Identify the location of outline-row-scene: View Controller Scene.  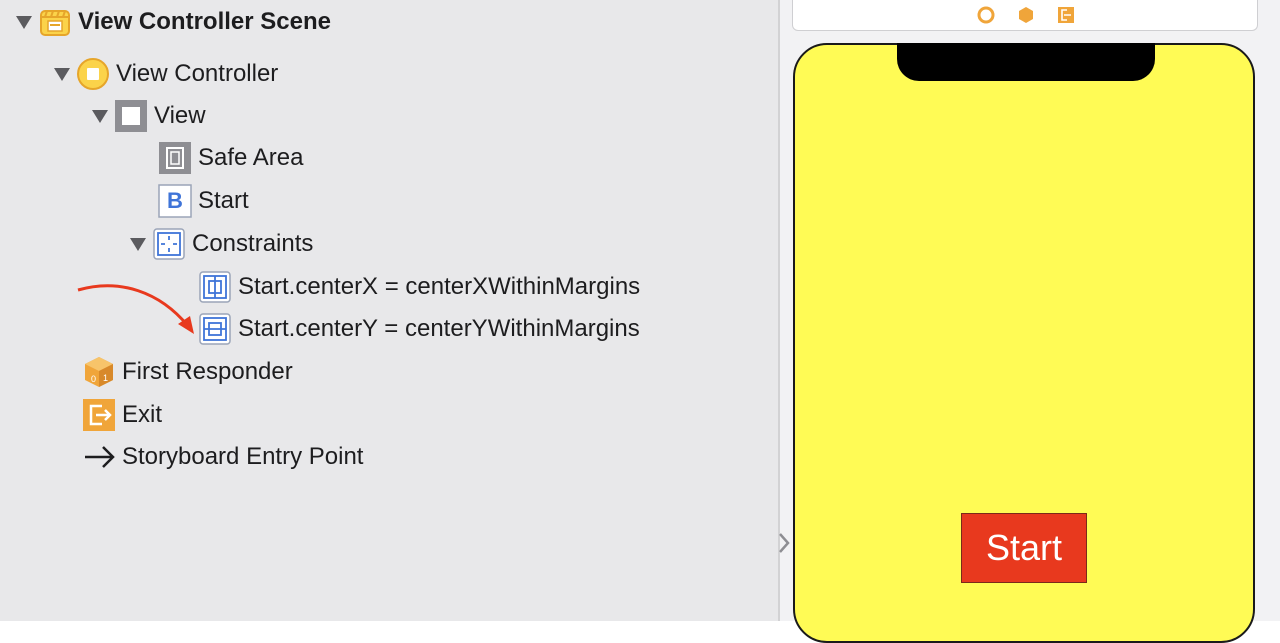
(170, 22).